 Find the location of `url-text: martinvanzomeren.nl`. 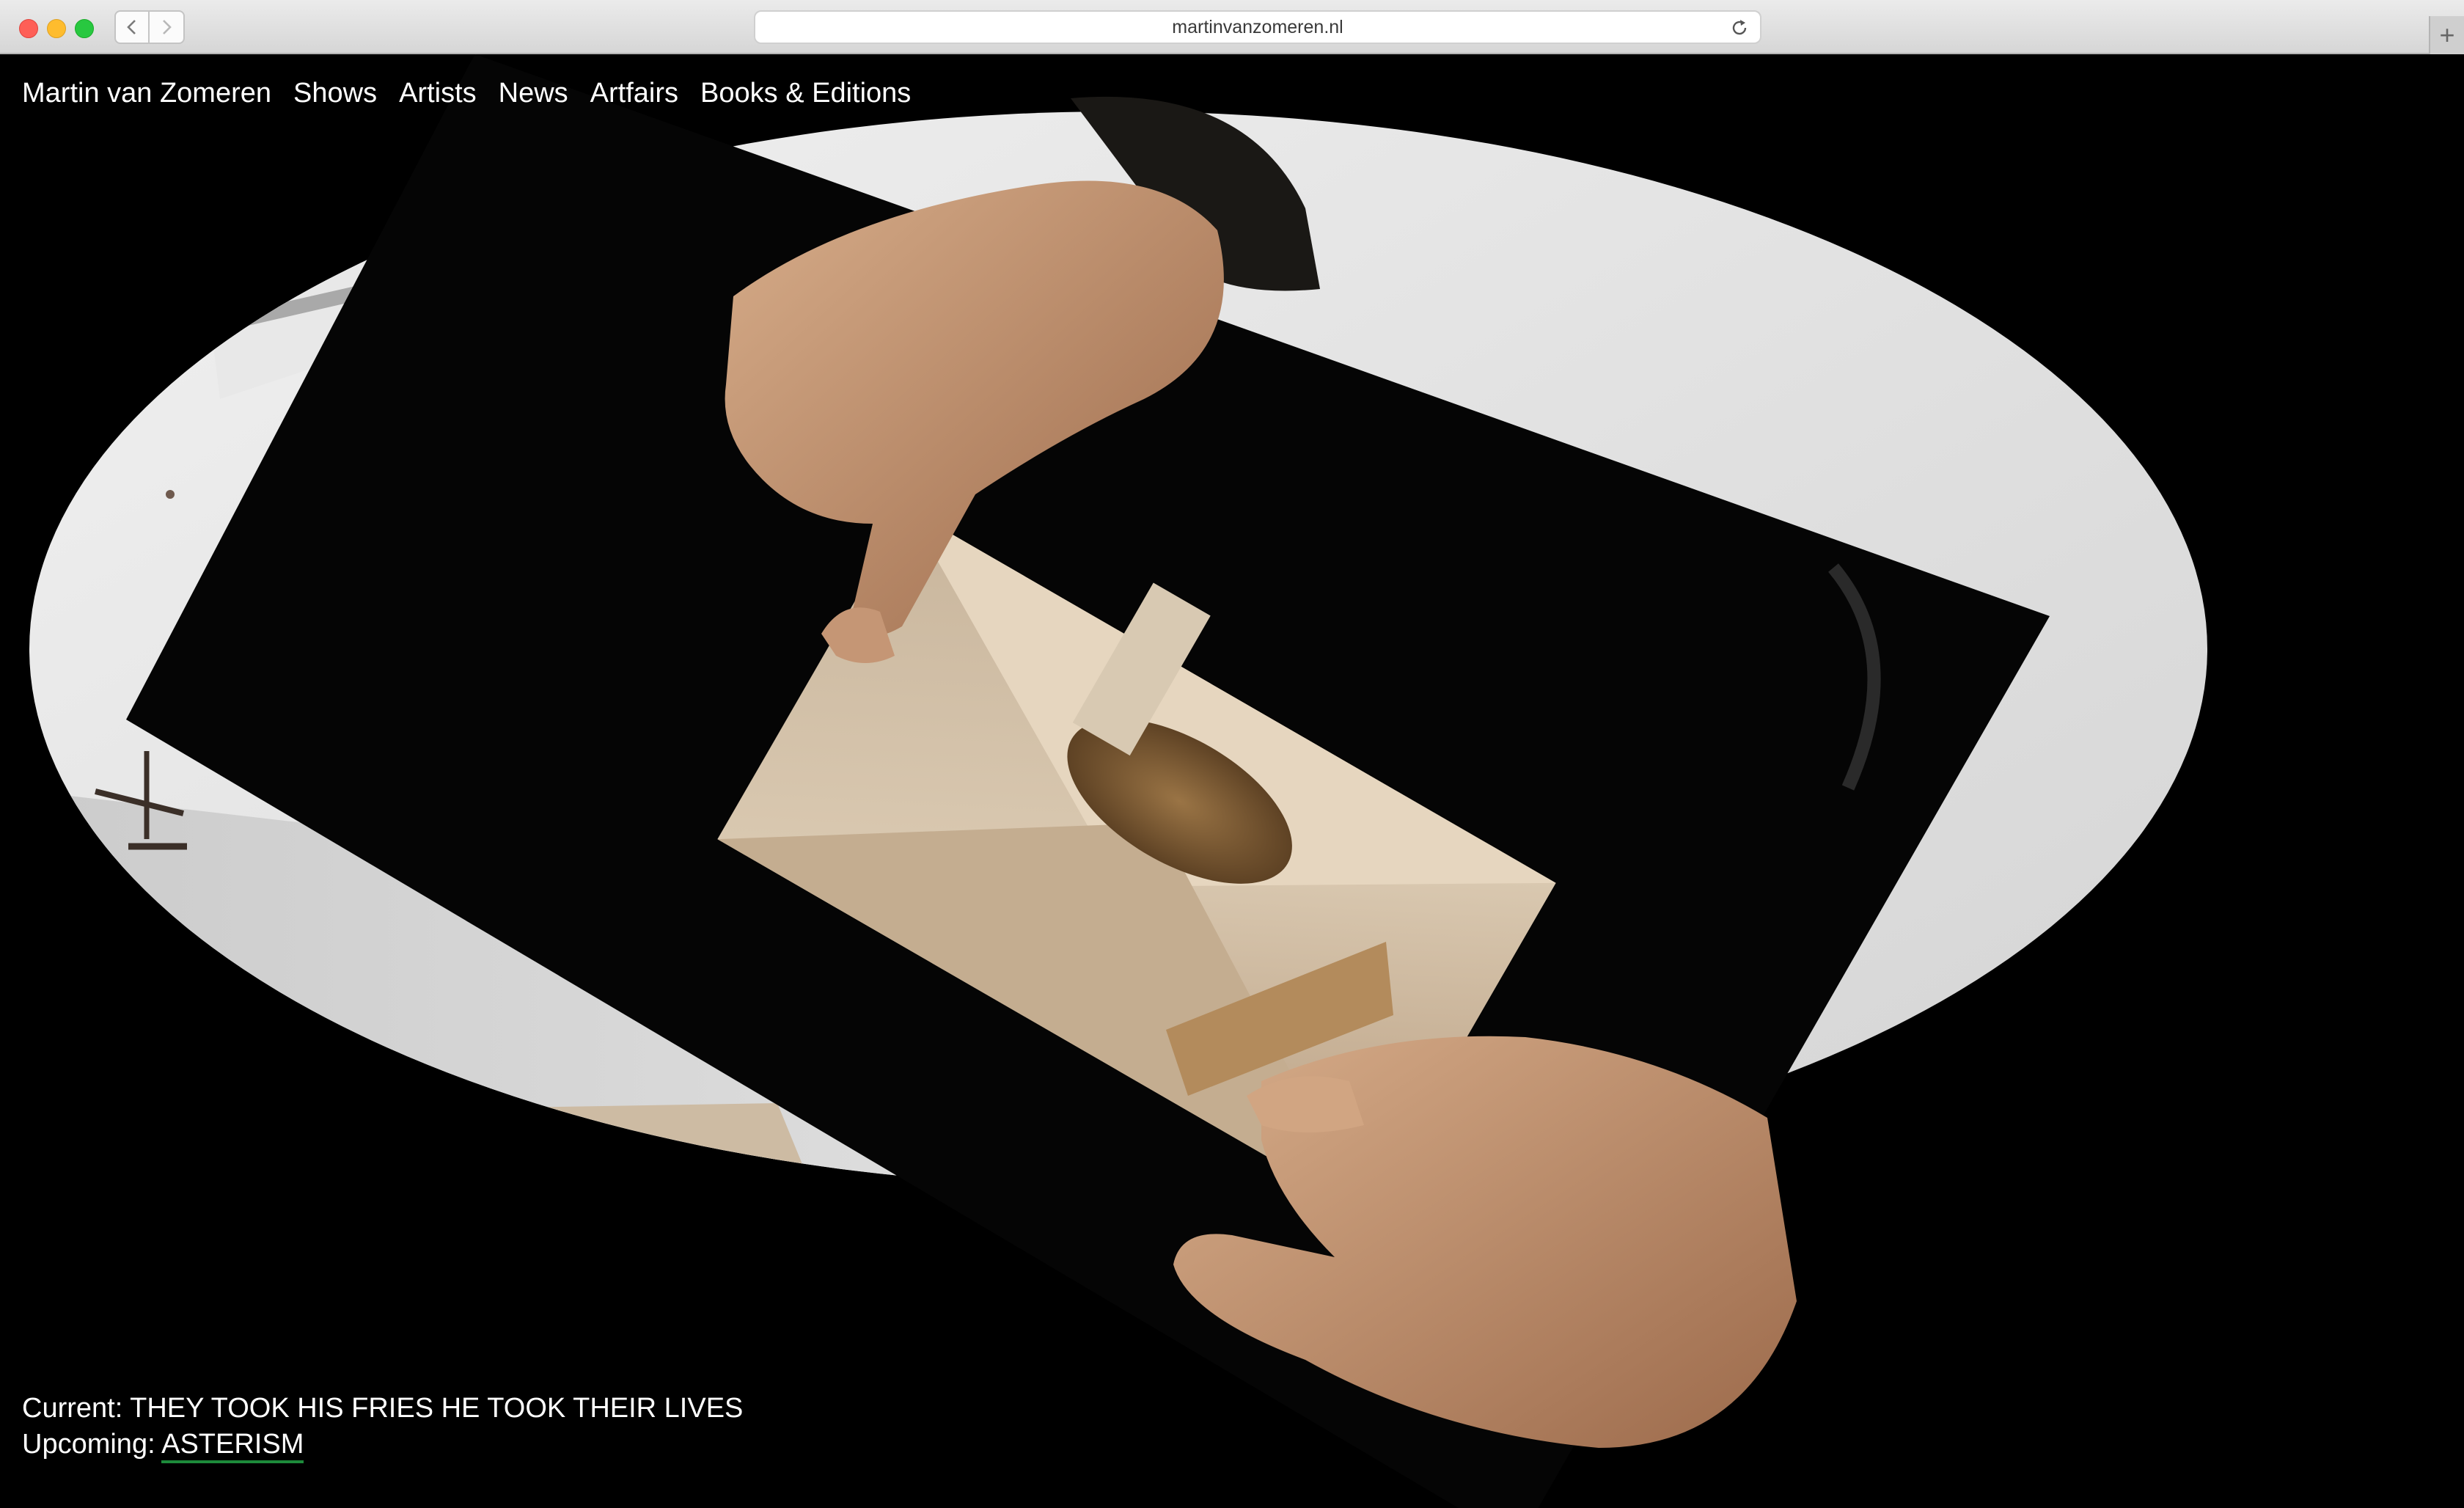

url-text: martinvanzomeren.nl is located at coordinates (1257, 26).